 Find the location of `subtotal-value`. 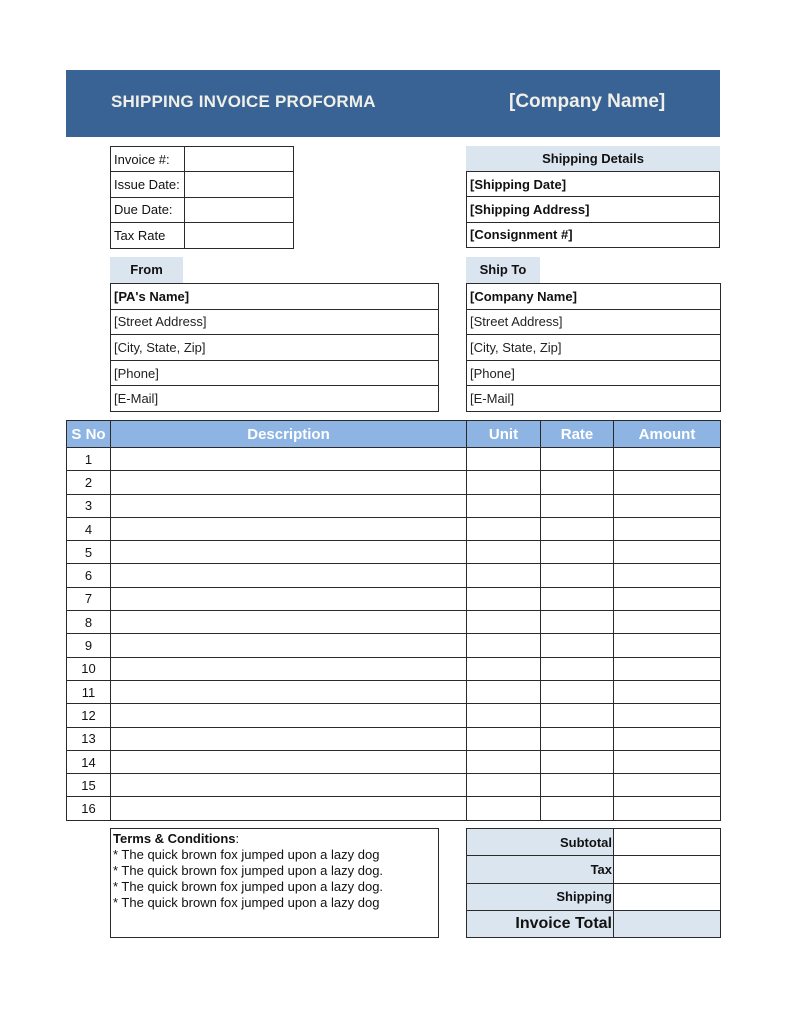

subtotal-value is located at coordinates (667, 842).